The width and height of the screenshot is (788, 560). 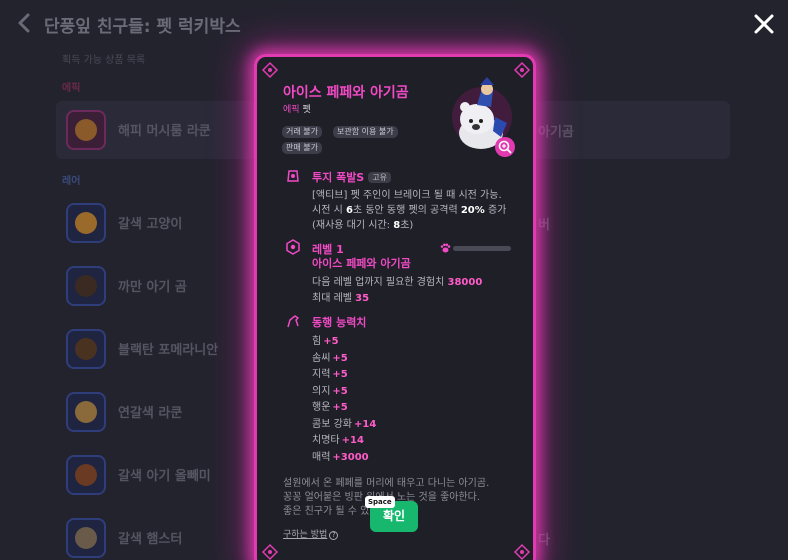 What do you see at coordinates (544, 225) in the screenshot?
I see `pet-name-right: 버` at bounding box center [544, 225].